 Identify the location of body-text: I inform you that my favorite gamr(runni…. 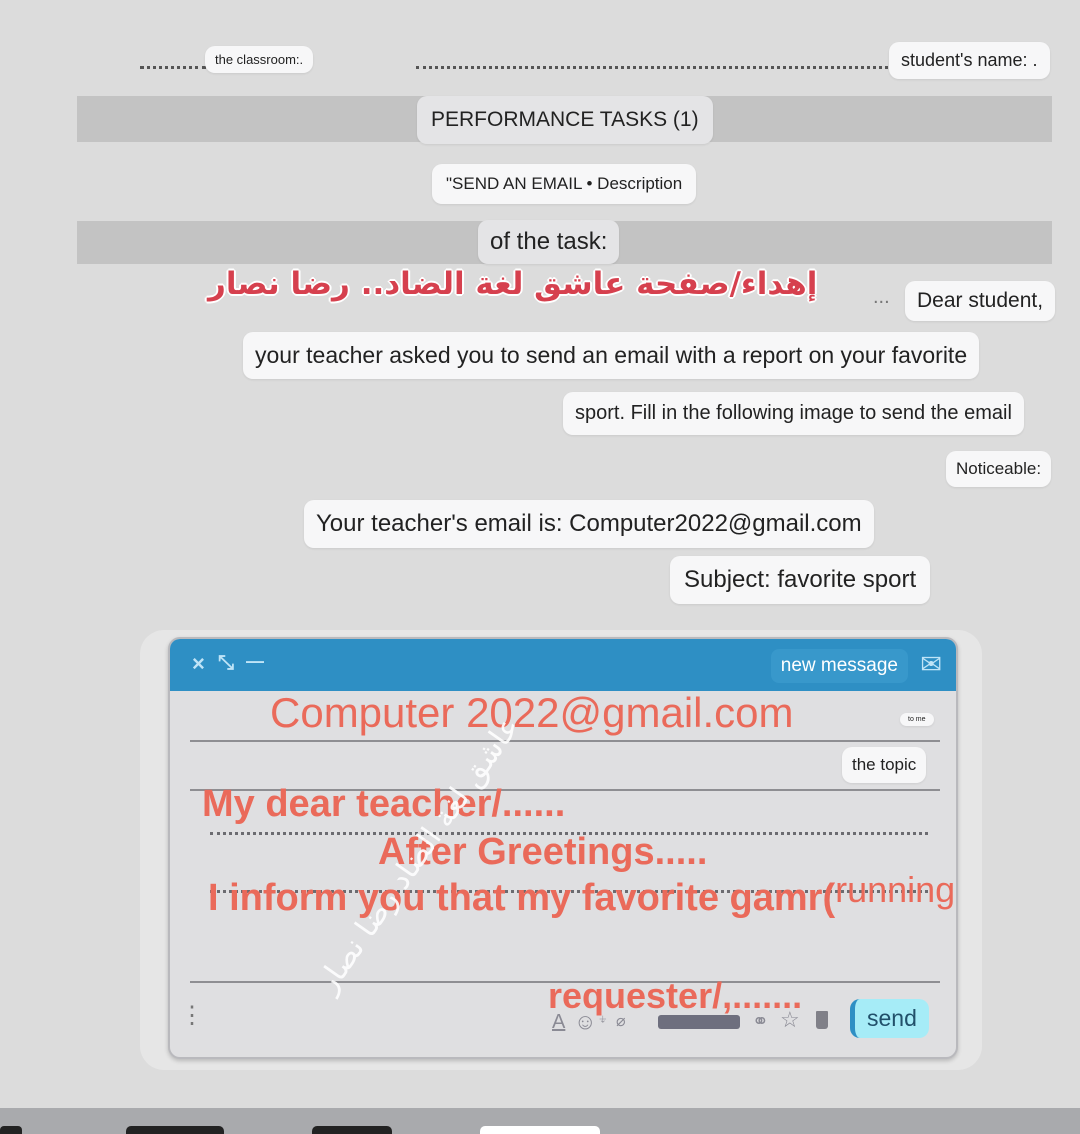
(582, 894).